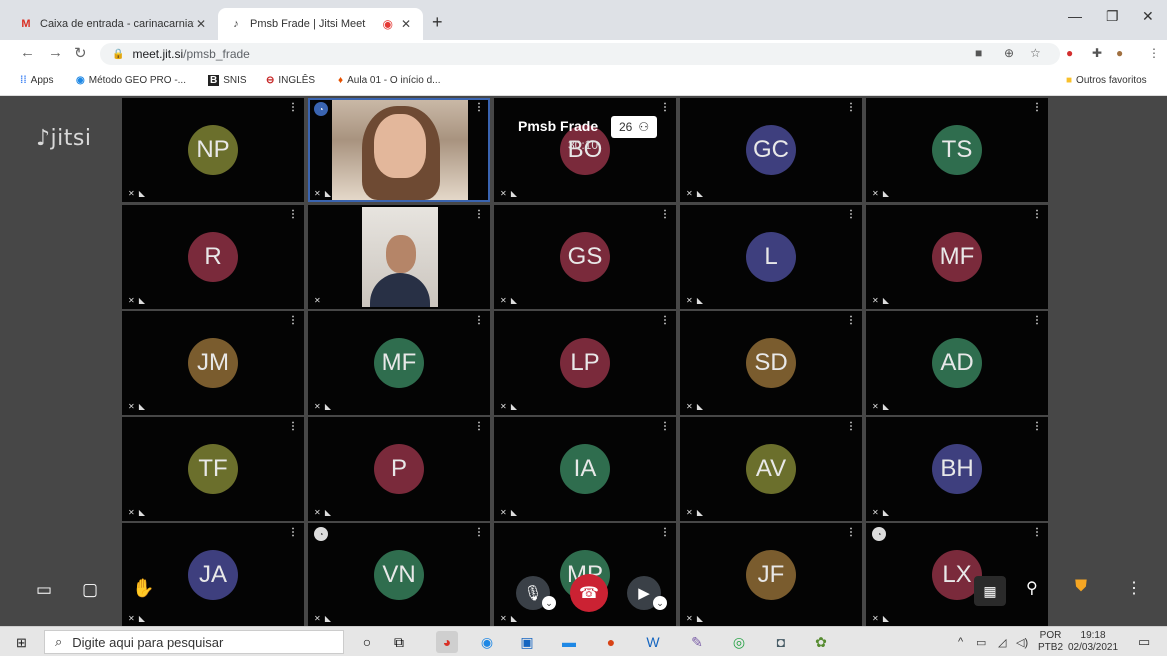 The width and height of the screenshot is (1167, 656). I want to click on paint-icon: ✎, so click(697, 642).